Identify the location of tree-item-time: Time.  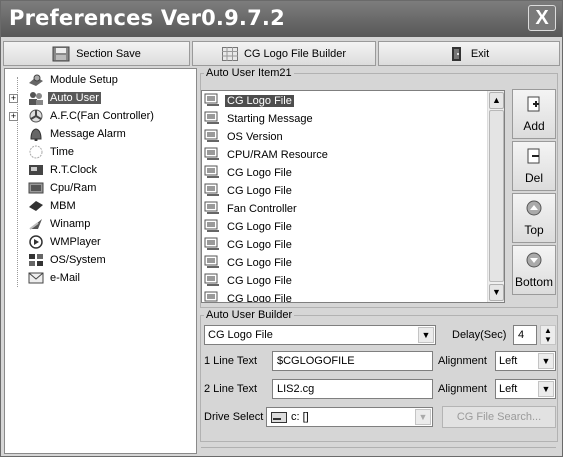
(51, 152).